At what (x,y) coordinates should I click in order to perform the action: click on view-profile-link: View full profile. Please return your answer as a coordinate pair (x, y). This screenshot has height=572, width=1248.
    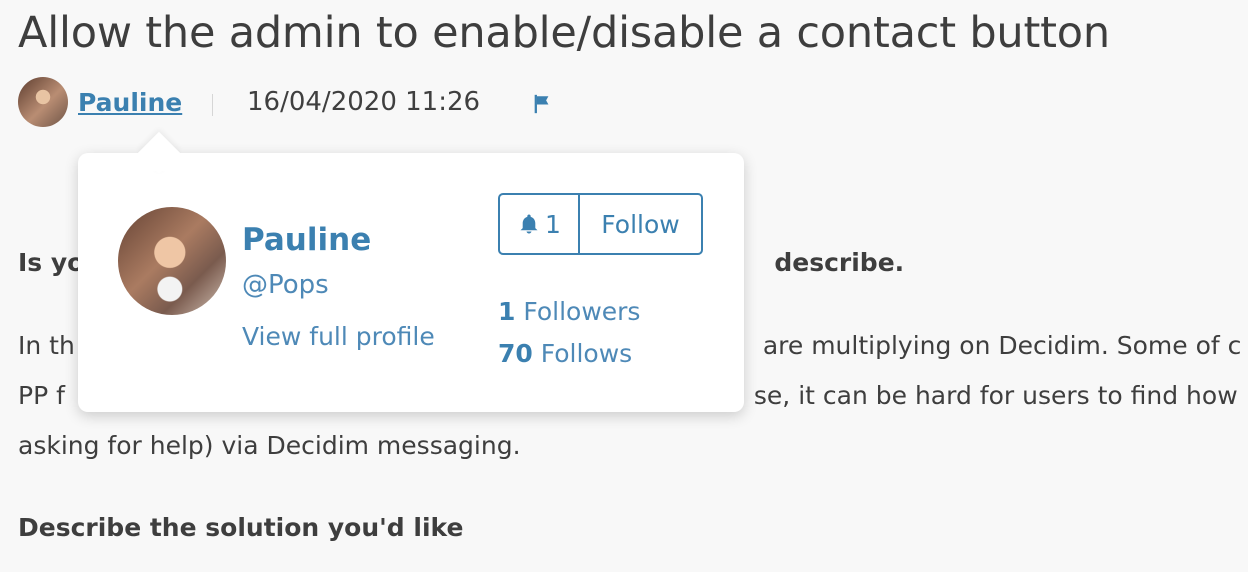
    Looking at the image, I should click on (338, 336).